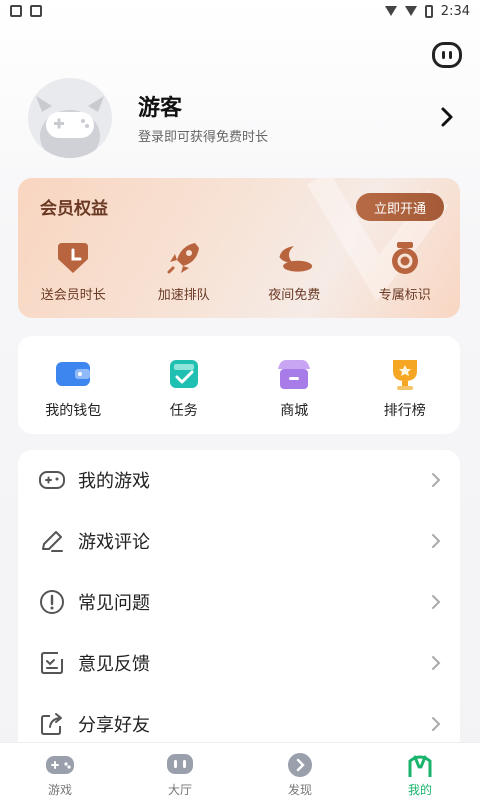  Describe the element at coordinates (114, 542) in the screenshot. I see `menu-item-label: 游戏评论` at that location.